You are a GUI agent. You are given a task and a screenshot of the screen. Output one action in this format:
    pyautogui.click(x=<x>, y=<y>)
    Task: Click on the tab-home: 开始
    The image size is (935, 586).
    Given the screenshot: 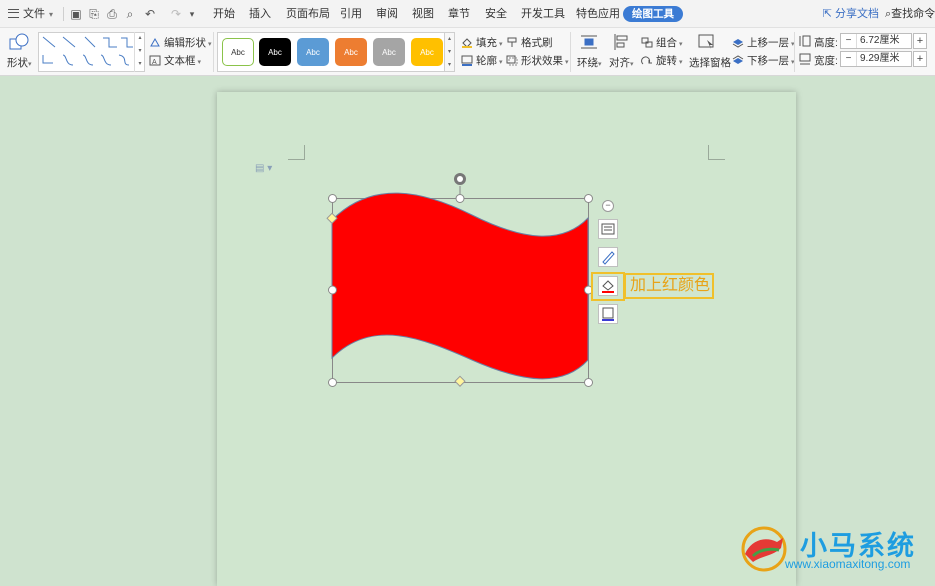 What is the action you would take?
    pyautogui.click(x=224, y=14)
    